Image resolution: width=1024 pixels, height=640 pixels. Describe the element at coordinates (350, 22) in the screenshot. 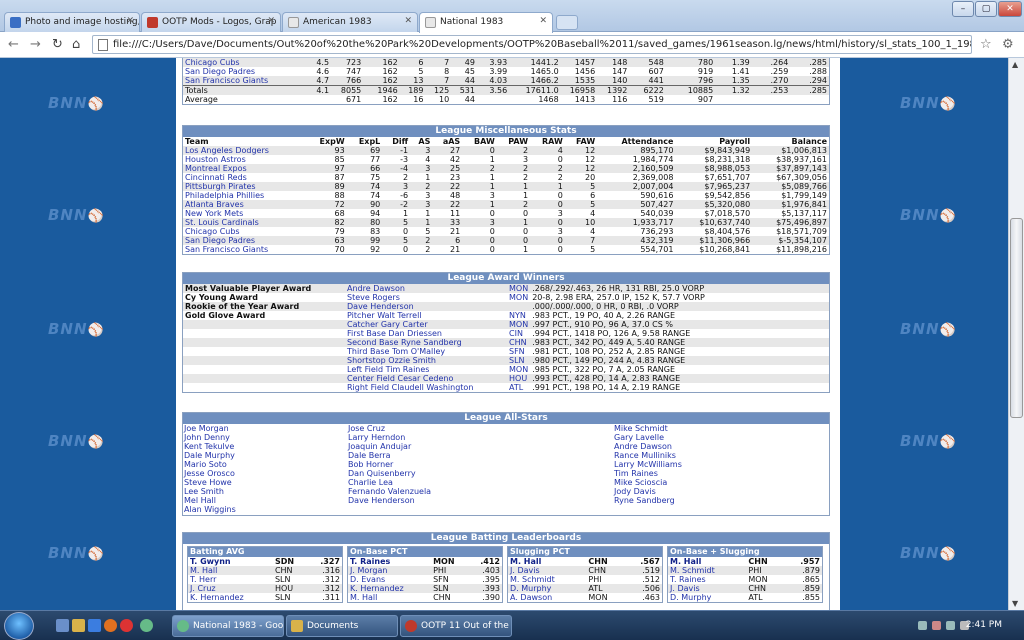

I see `tab-american-1983: American 1983 ✕` at that location.